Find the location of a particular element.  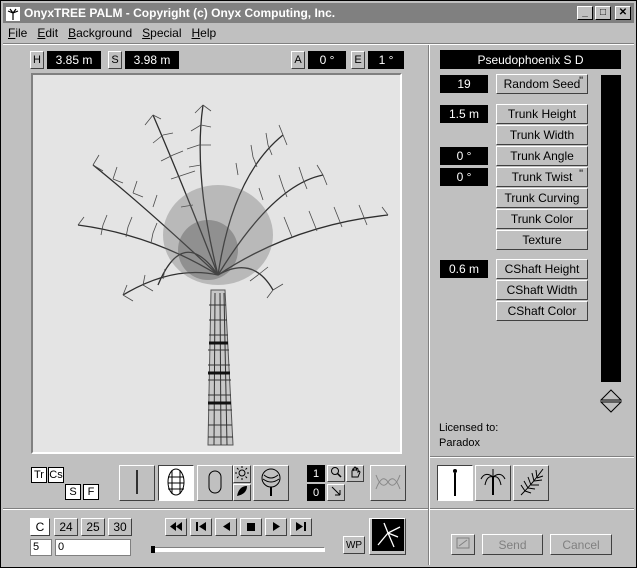

up-down-arrow-icon is located at coordinates (611, 402).